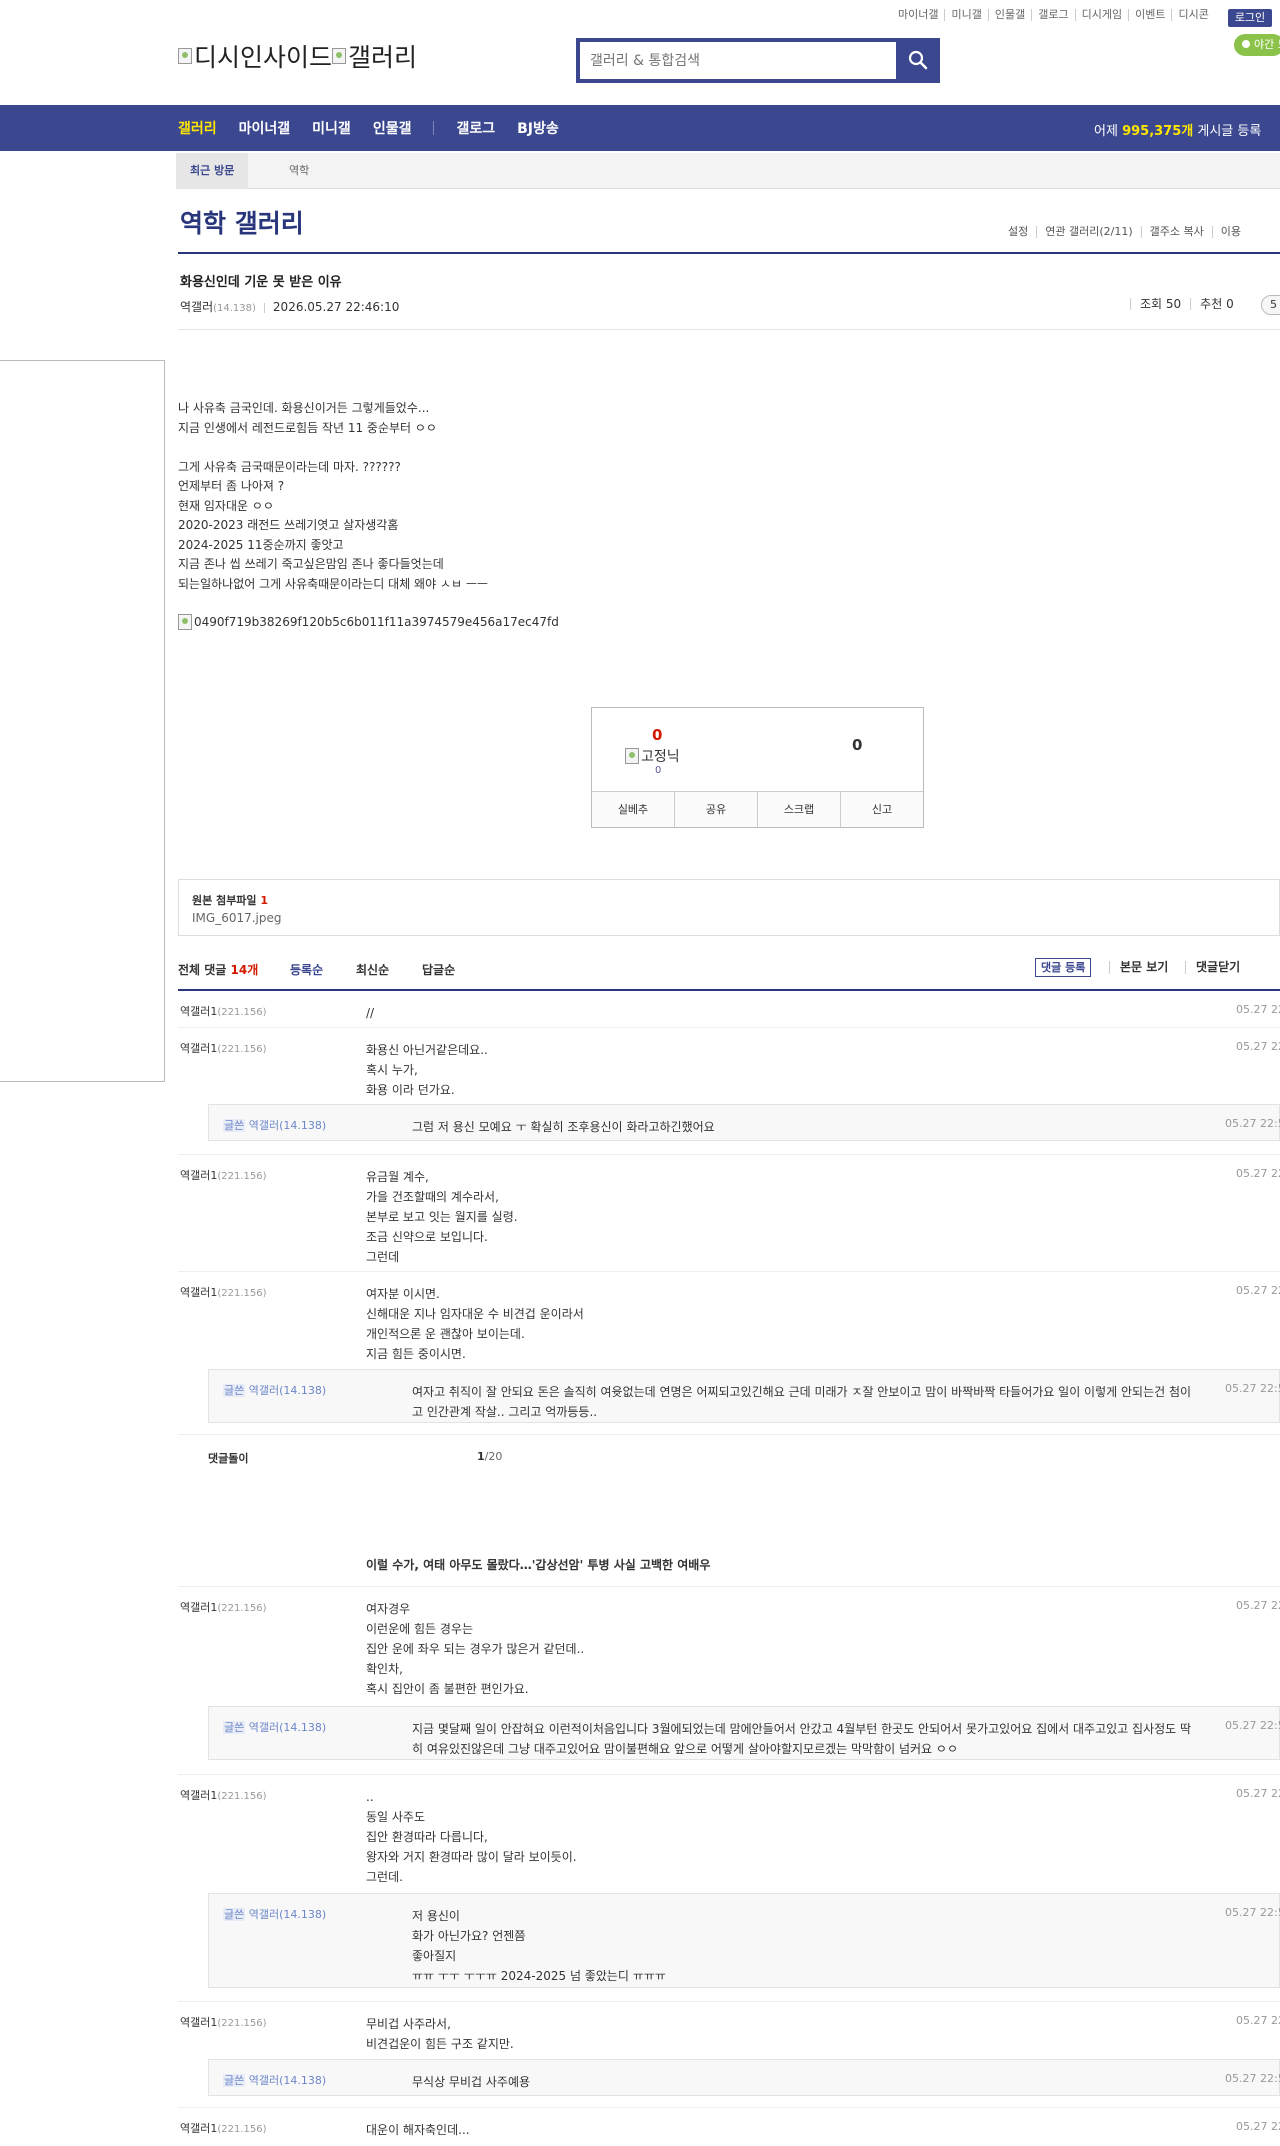 The width and height of the screenshot is (1280, 2146). What do you see at coordinates (475, 1649) in the screenshot?
I see `comment-line: 집안 운에 좌우 되는 경우가 많은거 같던데..` at bounding box center [475, 1649].